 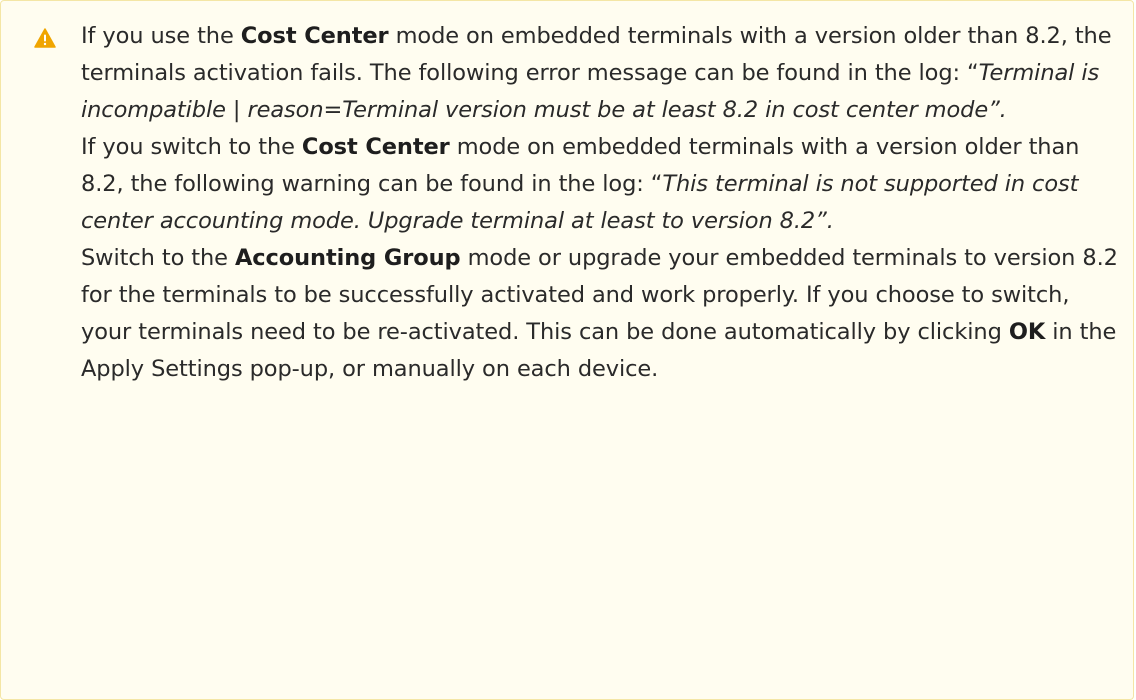 I want to click on accounting-group-term: Accounting Group, so click(x=347, y=258).